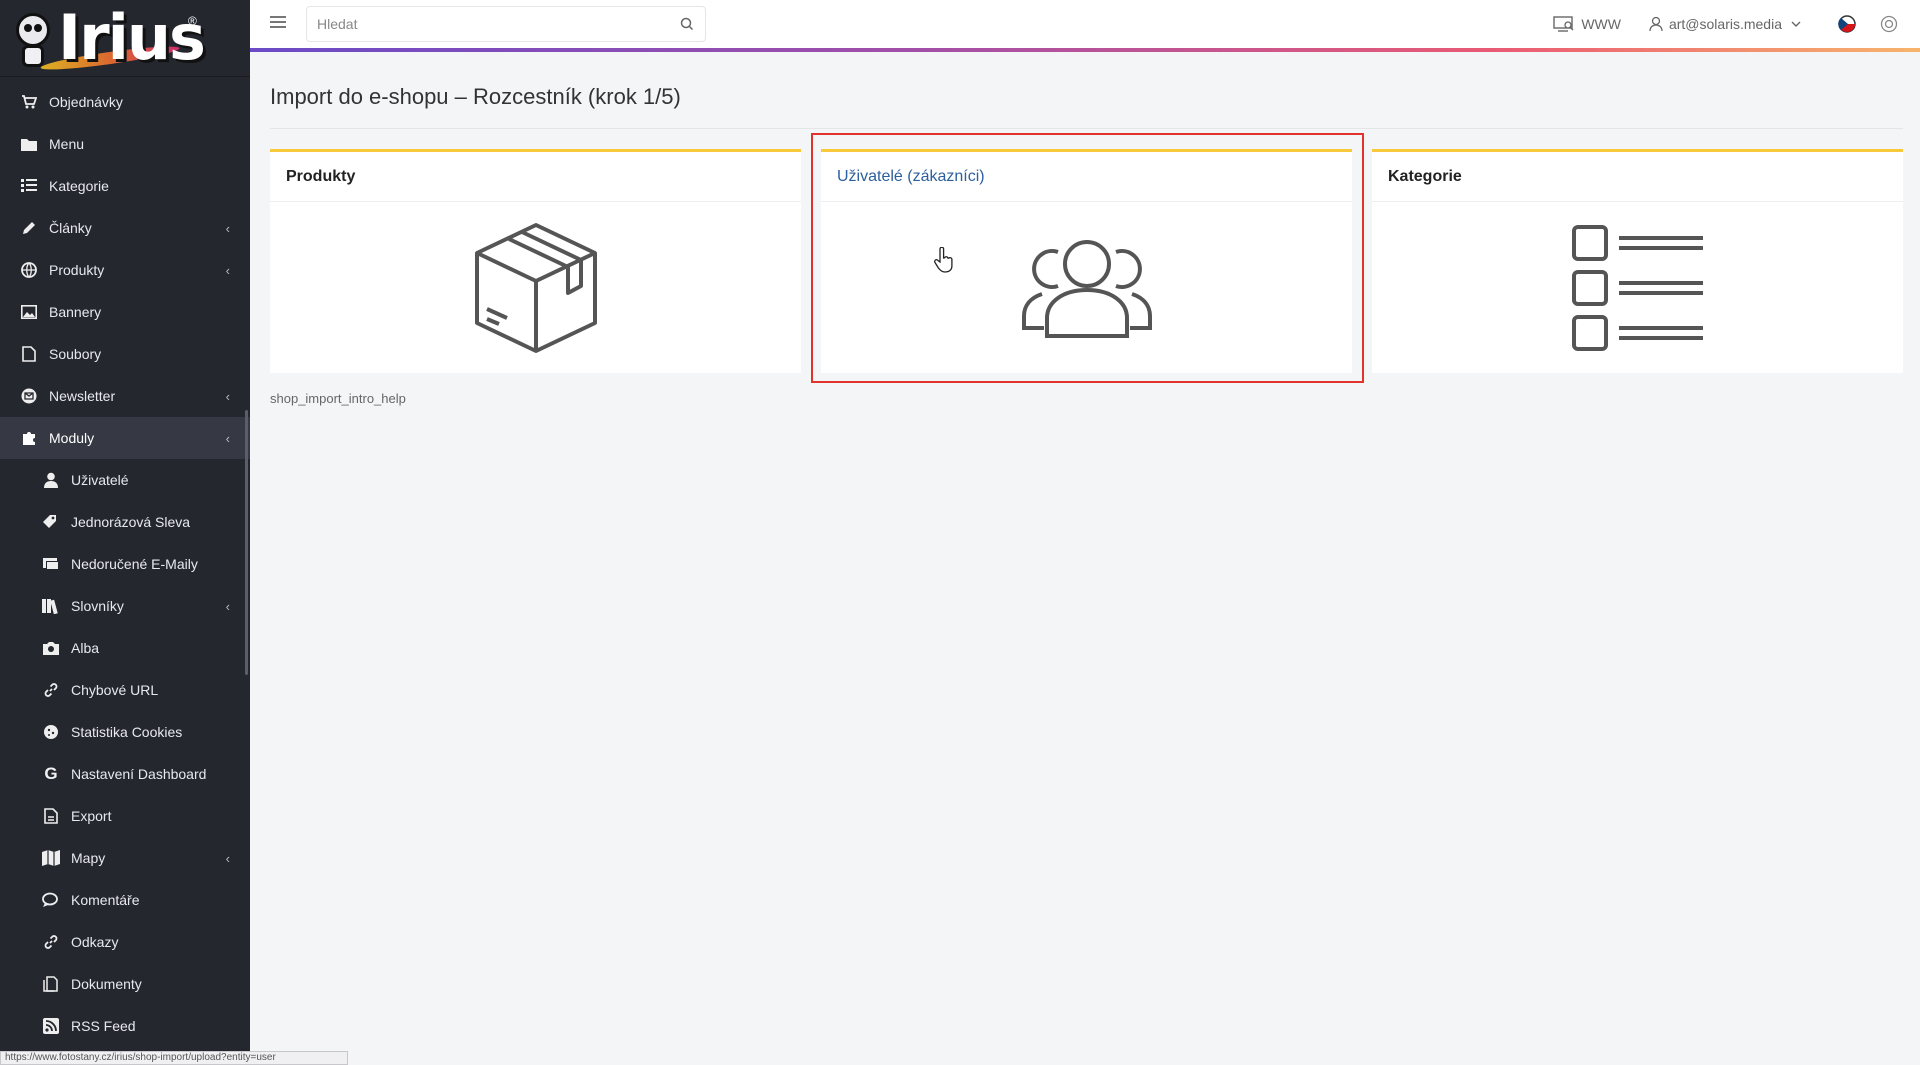 The height and width of the screenshot is (1065, 1920). What do you see at coordinates (1601, 24) in the screenshot?
I see `www-label: WWW` at bounding box center [1601, 24].